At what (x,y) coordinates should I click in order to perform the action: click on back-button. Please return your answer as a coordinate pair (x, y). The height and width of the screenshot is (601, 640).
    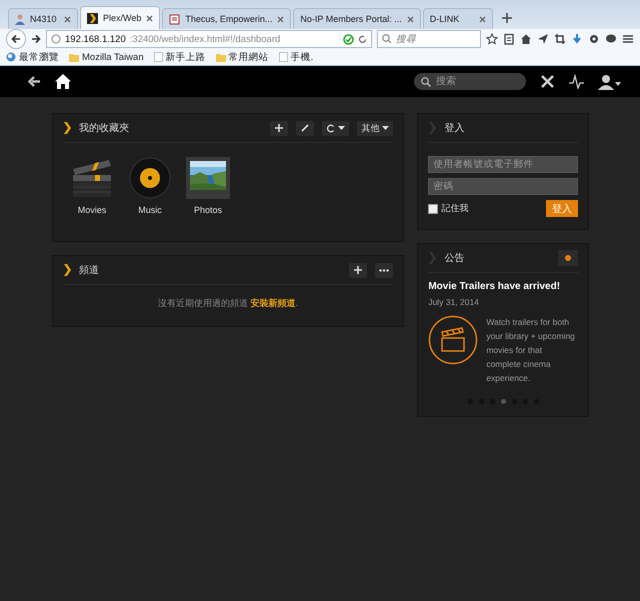
    Looking at the image, I should click on (16, 39).